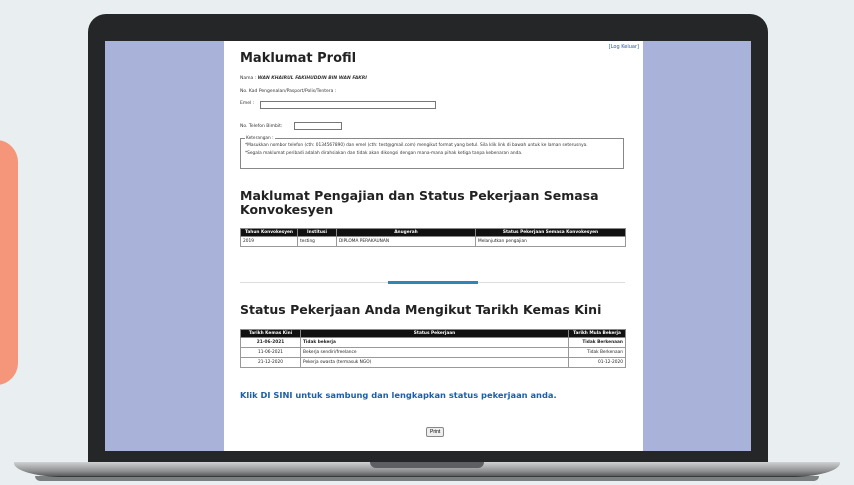 Image resolution: width=854 pixels, height=485 pixels. What do you see at coordinates (597, 333) in the screenshot?
I see `col-header: Tarikh Mula Bekerja` at bounding box center [597, 333].